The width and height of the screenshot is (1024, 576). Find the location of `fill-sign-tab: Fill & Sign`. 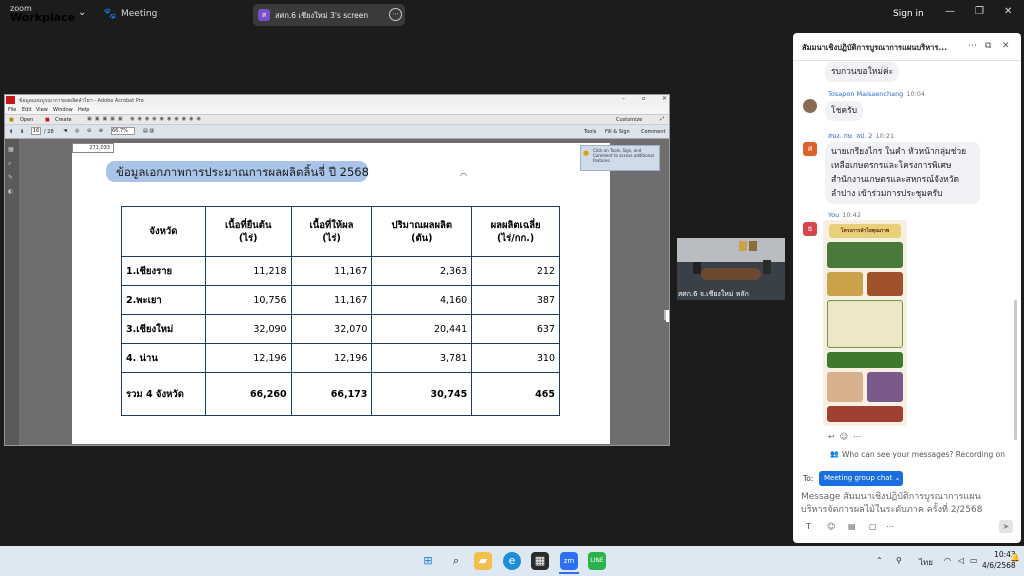

fill-sign-tab: Fill & Sign is located at coordinates (617, 132).